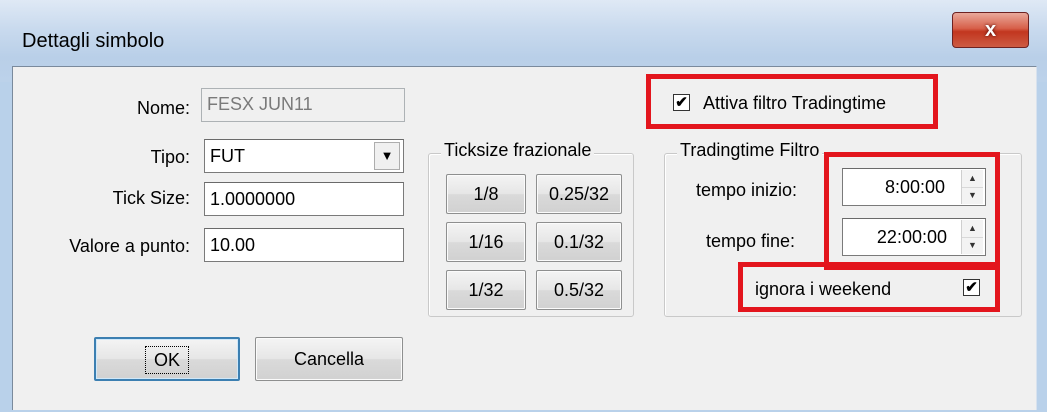 This screenshot has width=1047, height=412. What do you see at coordinates (227, 156) in the screenshot?
I see `tipo-value: FUT` at bounding box center [227, 156].